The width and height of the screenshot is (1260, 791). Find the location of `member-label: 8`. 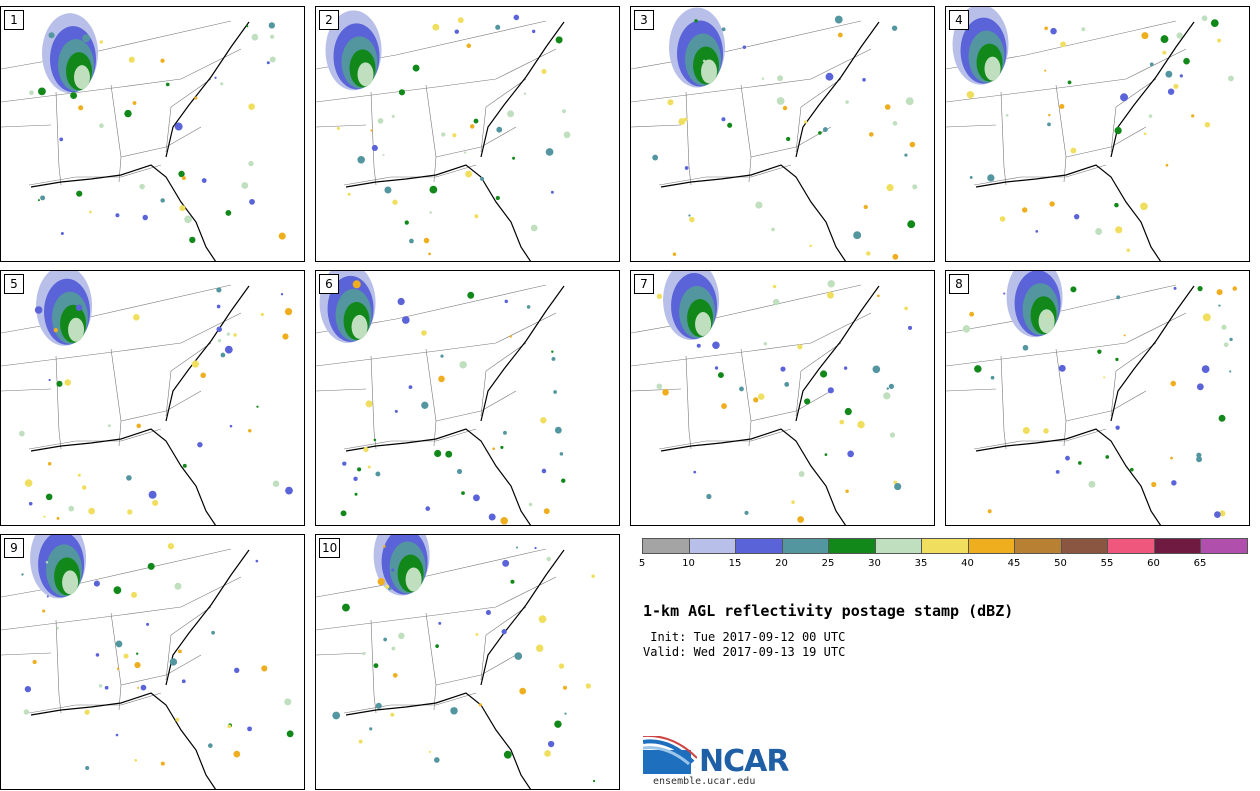

member-label: 8 is located at coordinates (959, 284).